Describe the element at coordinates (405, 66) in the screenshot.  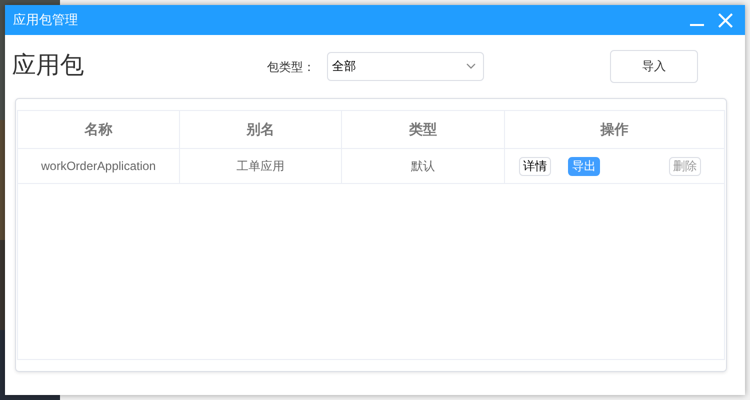
I see `type-select: 全部` at that location.